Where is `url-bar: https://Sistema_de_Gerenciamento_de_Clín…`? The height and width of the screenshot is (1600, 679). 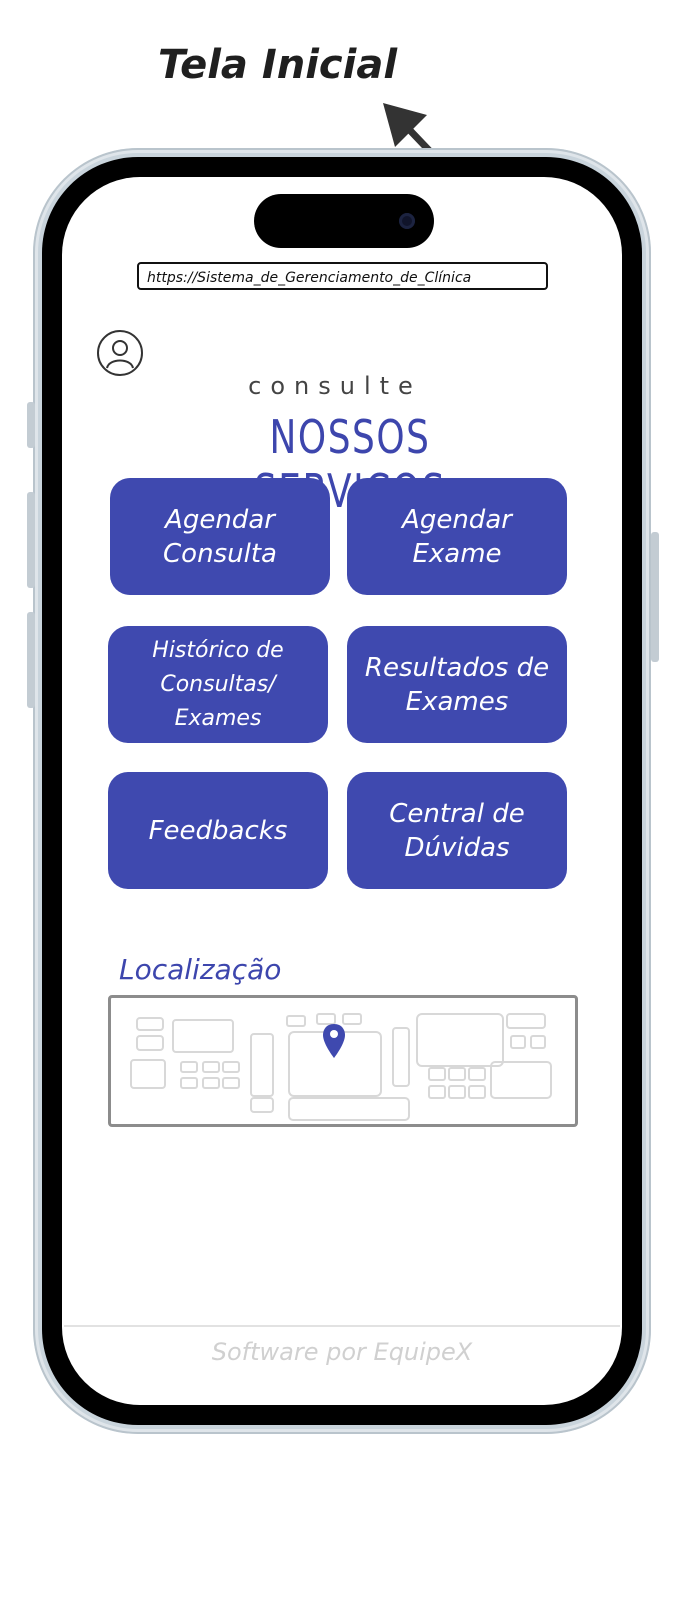 url-bar: https://Sistema_de_Gerenciamento_de_Clín… is located at coordinates (342, 276).